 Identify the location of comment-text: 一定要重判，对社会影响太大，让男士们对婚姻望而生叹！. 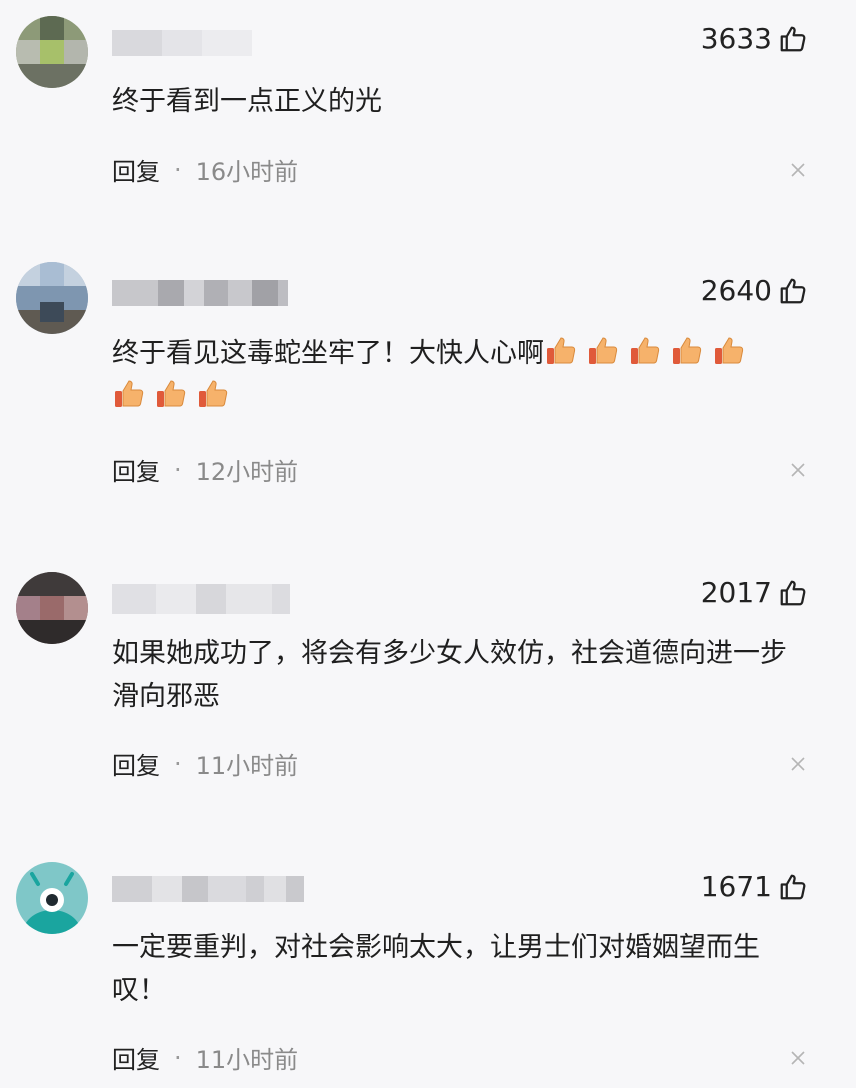
(457, 969).